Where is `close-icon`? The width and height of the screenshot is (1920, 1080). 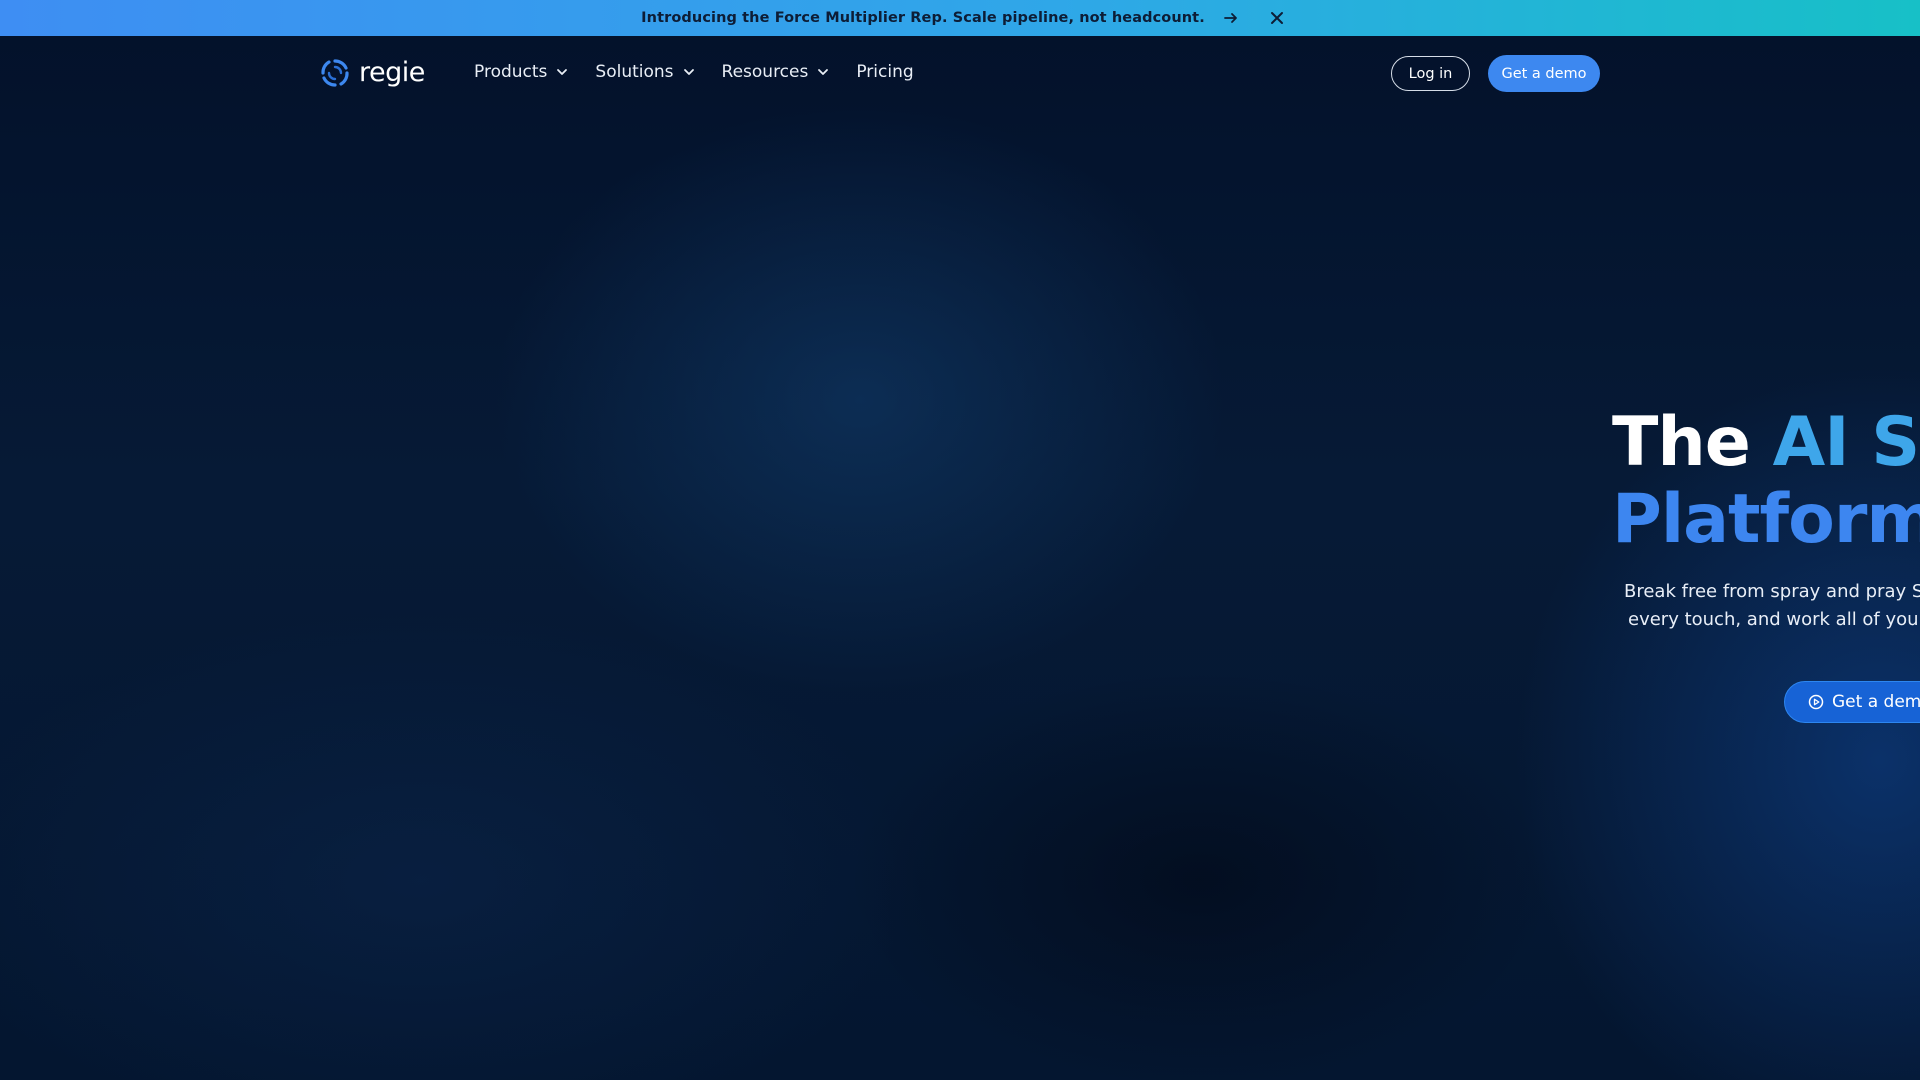 close-icon is located at coordinates (1277, 18).